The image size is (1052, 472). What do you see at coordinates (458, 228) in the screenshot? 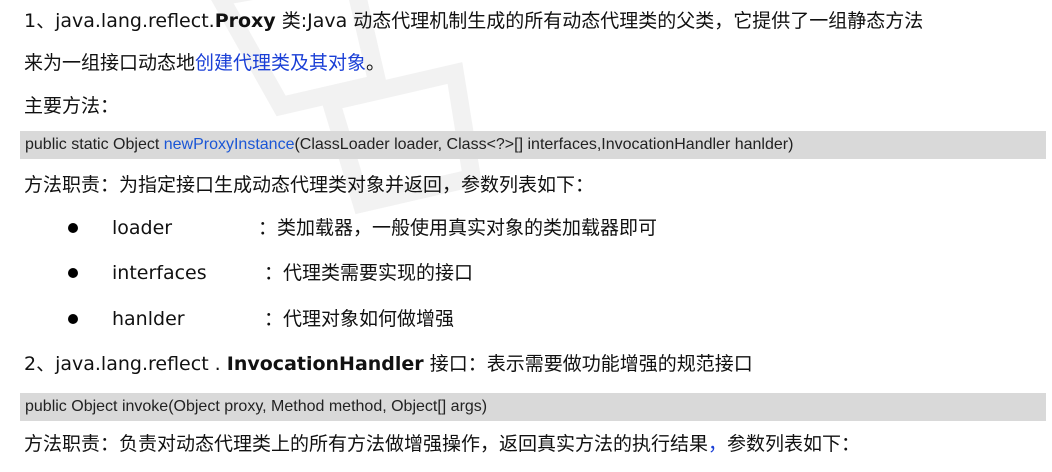
I see `param-desc: ：类加载器，一般使用真实对象的类加载器即可` at bounding box center [458, 228].